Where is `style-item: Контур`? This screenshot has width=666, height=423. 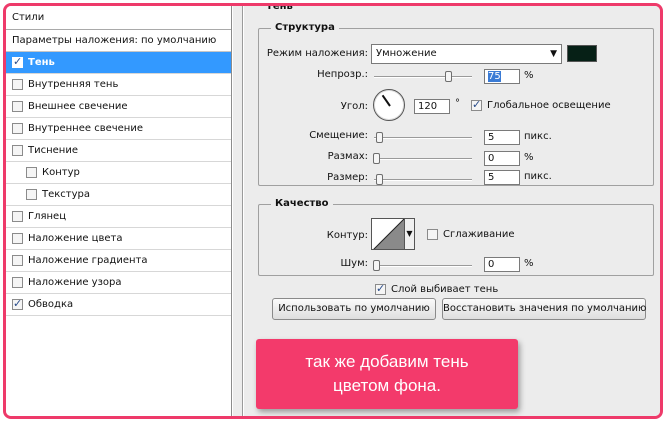
style-item: Контур is located at coordinates (118, 173).